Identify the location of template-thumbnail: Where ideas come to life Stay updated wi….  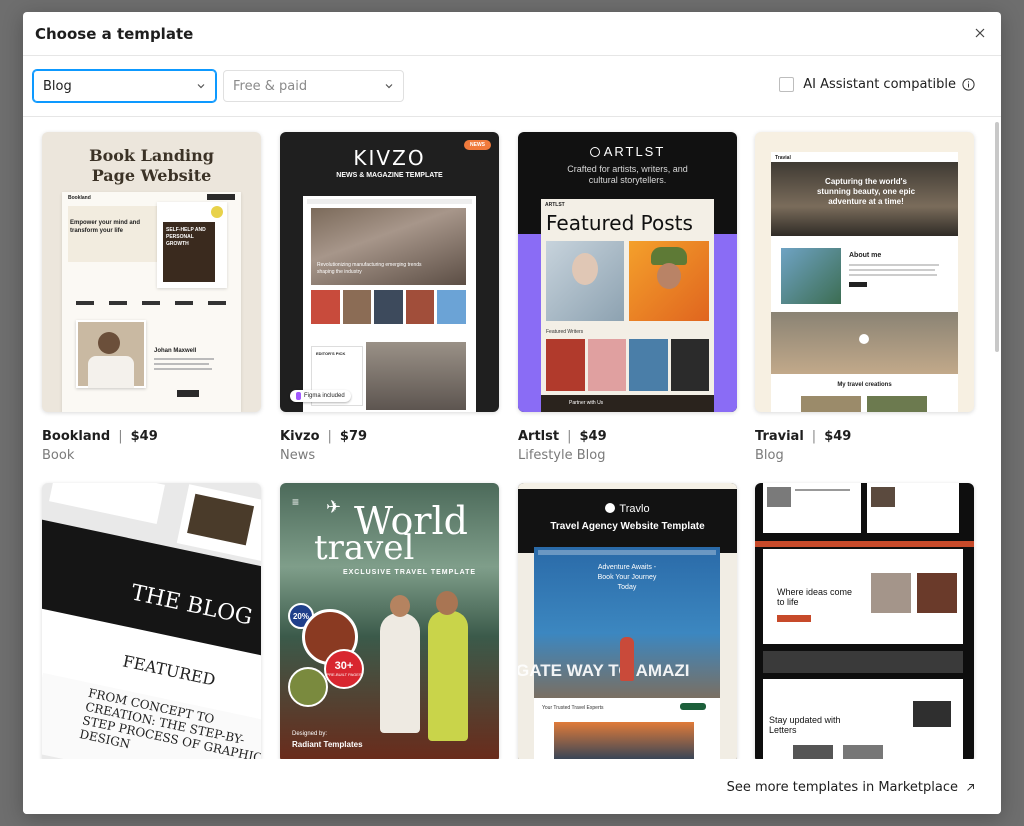
(864, 621).